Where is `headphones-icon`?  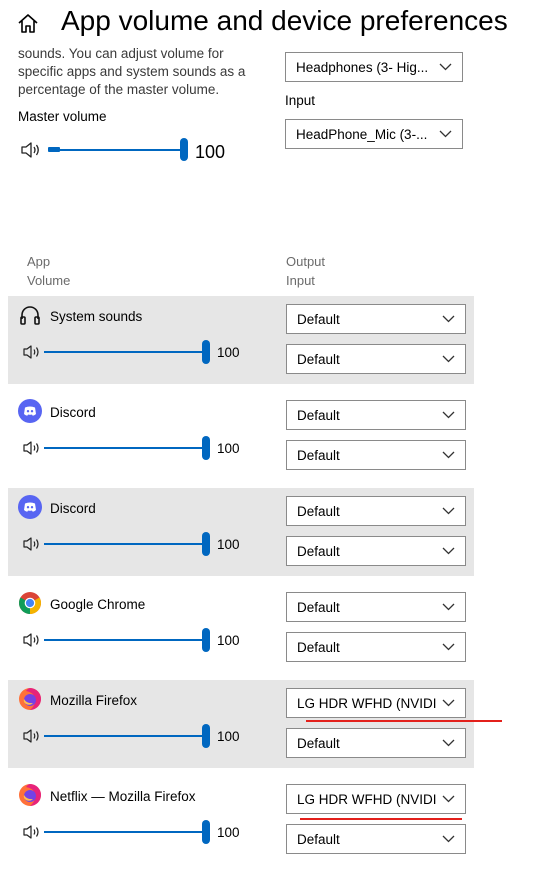
headphones-icon is located at coordinates (30, 315).